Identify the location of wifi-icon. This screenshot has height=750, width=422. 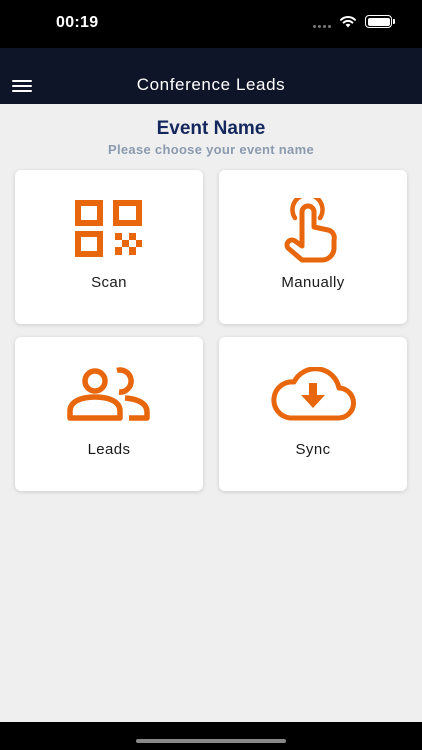
(348, 21).